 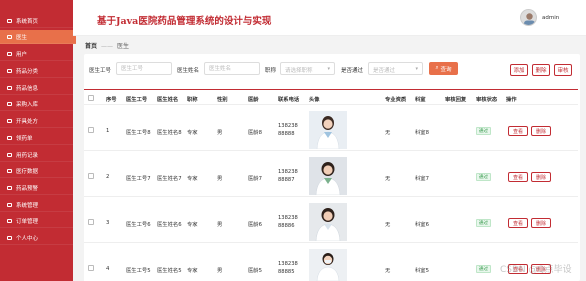 What do you see at coordinates (27, 155) in the screenshot?
I see `sidebar-item-label: 用药记录` at bounding box center [27, 155].